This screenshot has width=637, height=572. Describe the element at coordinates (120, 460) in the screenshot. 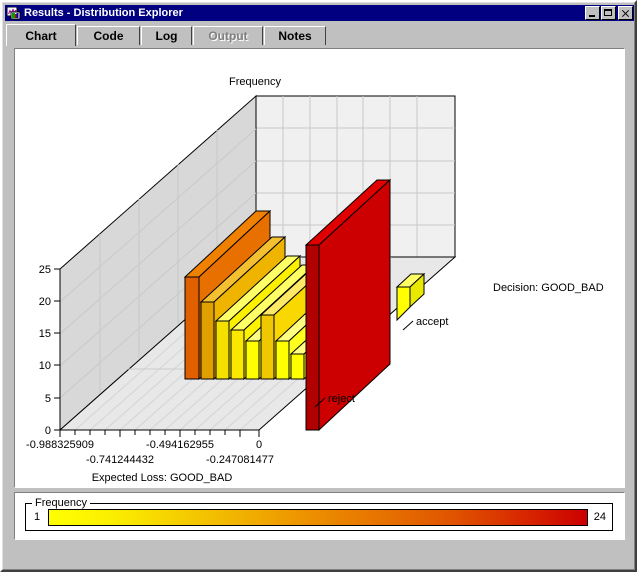

I see `xtick-1: -0.741244432` at that location.